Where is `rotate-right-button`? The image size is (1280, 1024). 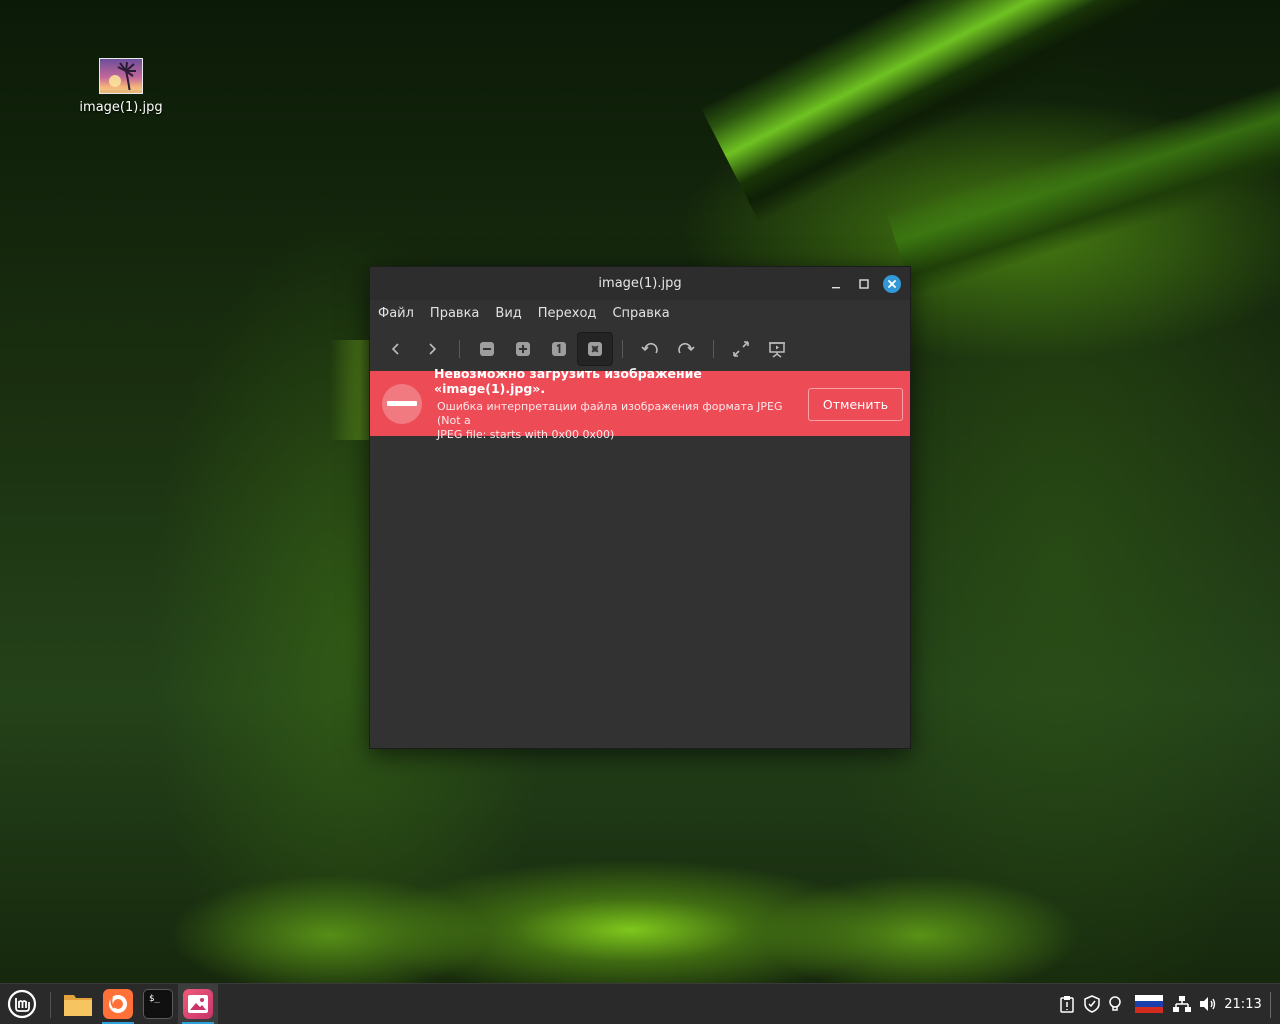
rotate-right-button is located at coordinates (686, 349).